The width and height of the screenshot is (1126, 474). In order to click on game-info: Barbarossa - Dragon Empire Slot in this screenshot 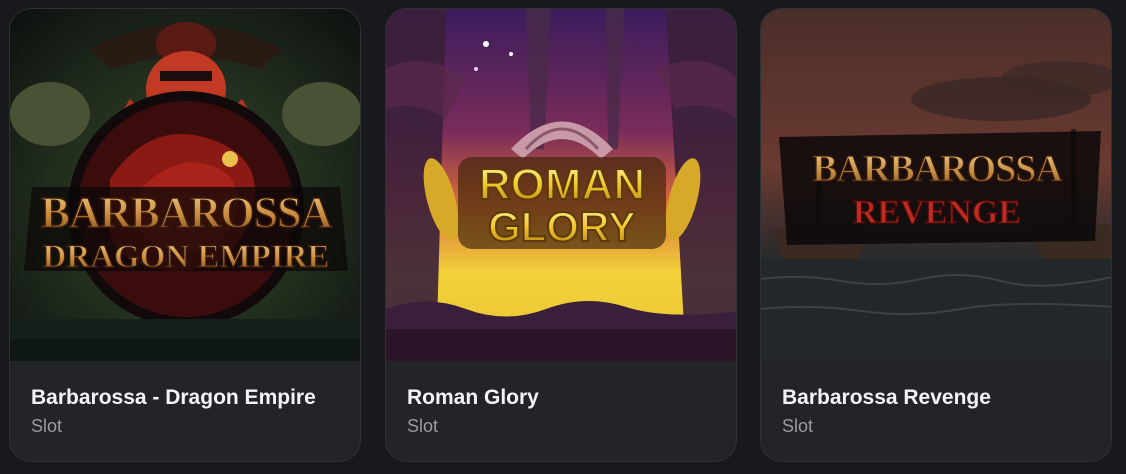, I will do `click(189, 411)`.